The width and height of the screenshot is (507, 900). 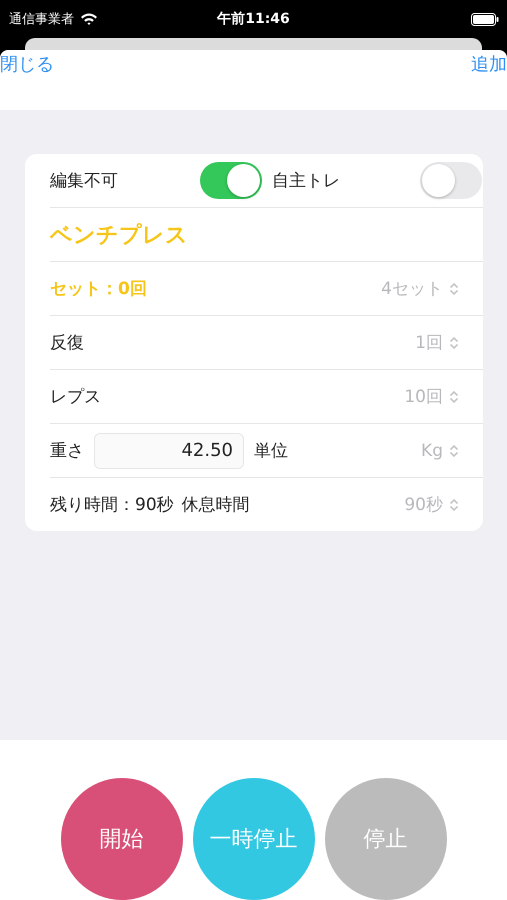 What do you see at coordinates (431, 504) in the screenshot?
I see `picker-button: 90秒` at bounding box center [431, 504].